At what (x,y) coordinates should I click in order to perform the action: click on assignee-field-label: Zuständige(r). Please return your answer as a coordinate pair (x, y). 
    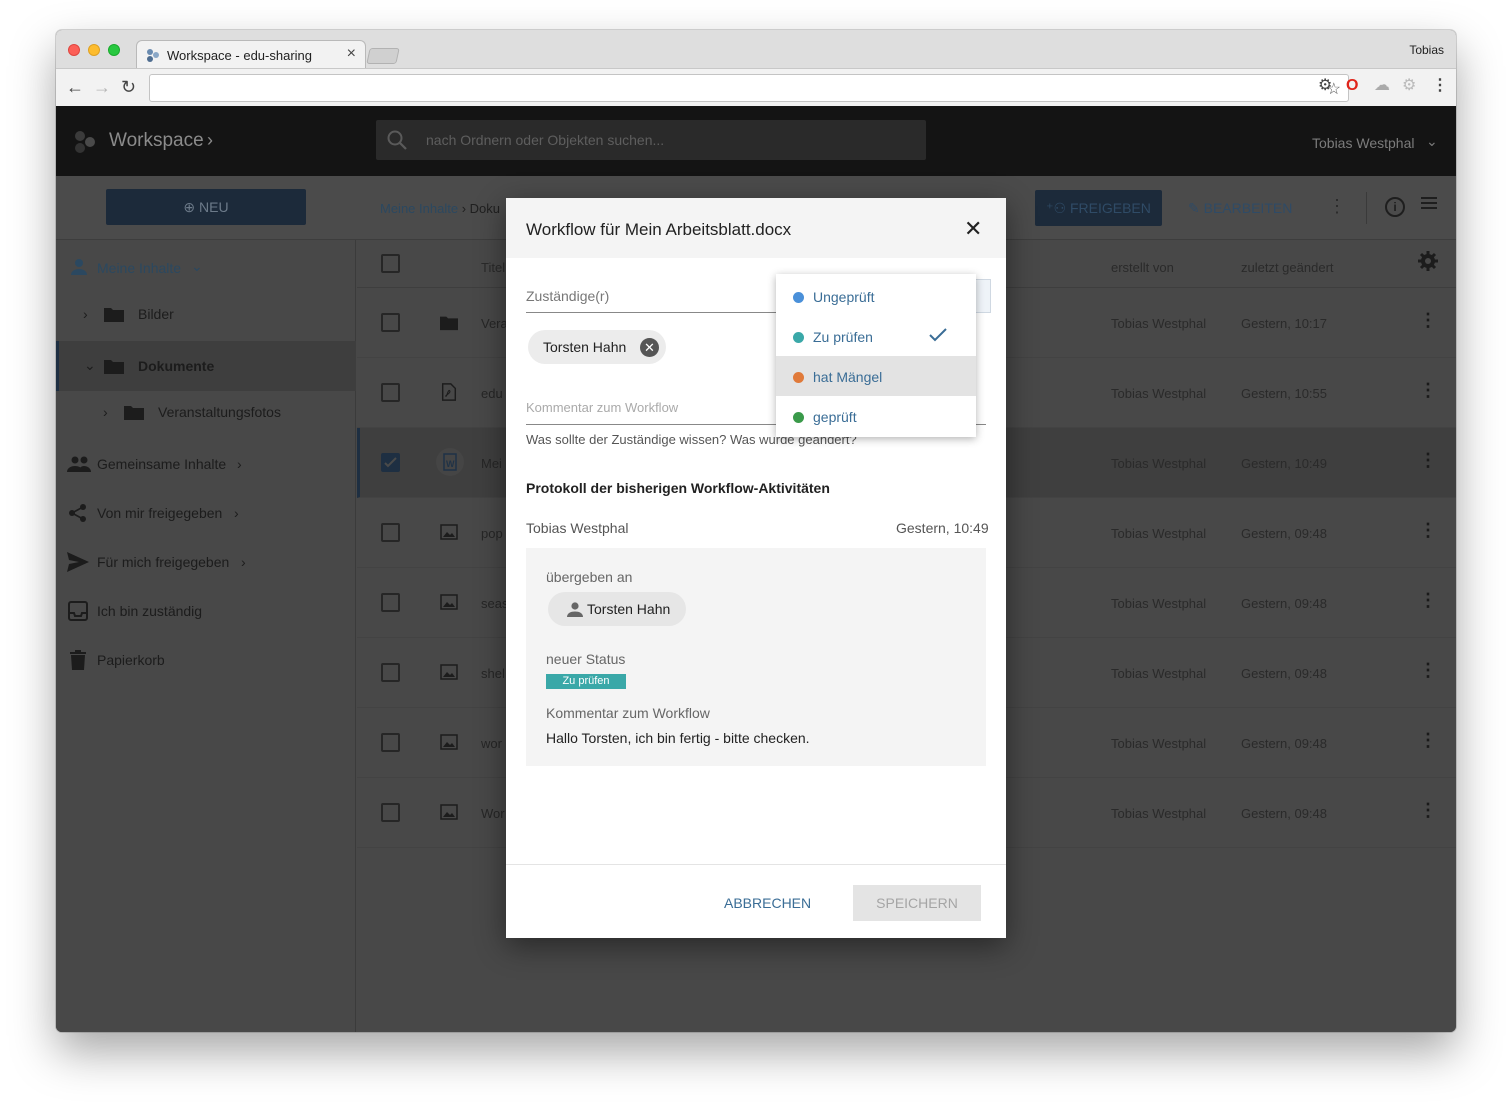
    Looking at the image, I should click on (568, 296).